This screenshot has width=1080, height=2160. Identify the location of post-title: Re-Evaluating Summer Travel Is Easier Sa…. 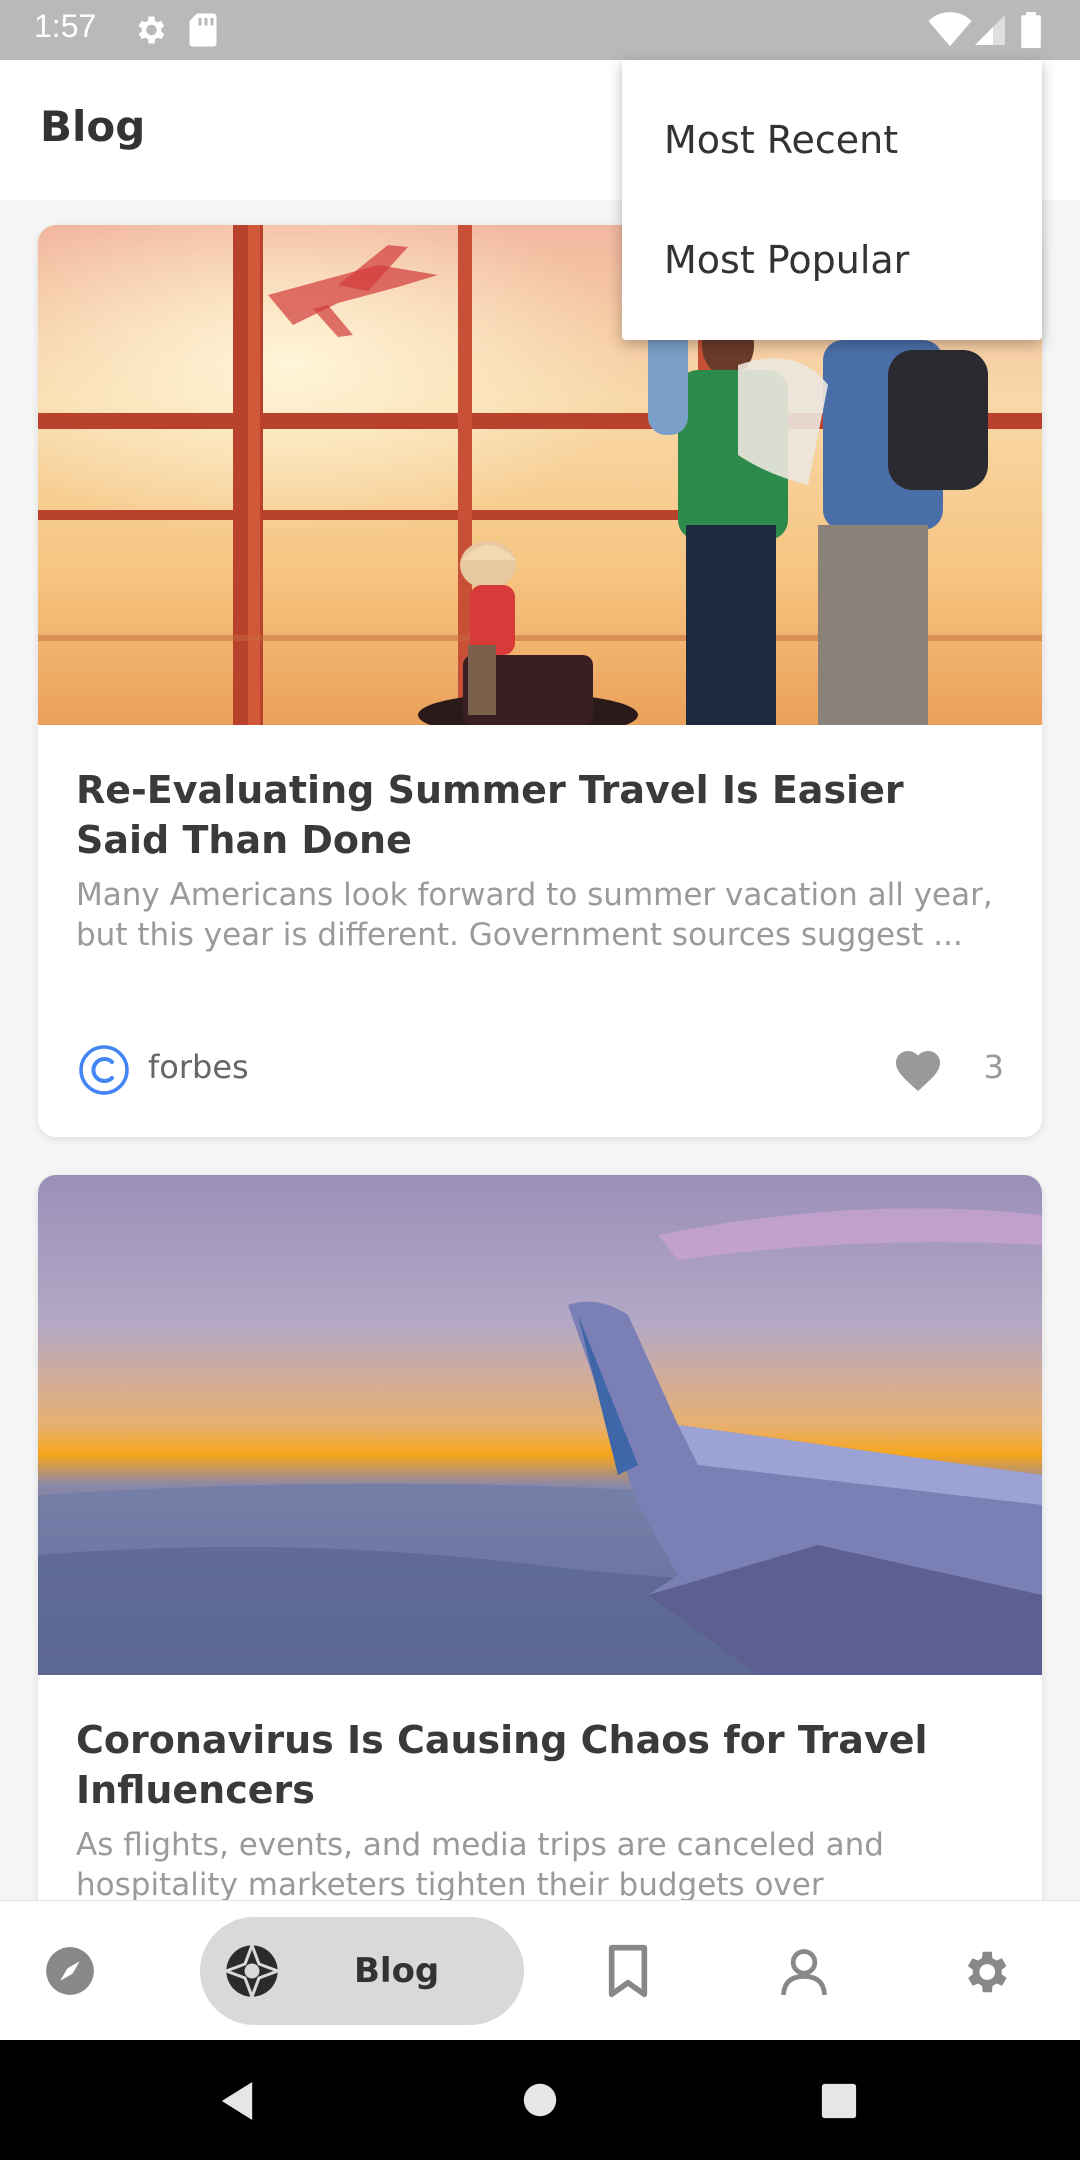
(541, 815).